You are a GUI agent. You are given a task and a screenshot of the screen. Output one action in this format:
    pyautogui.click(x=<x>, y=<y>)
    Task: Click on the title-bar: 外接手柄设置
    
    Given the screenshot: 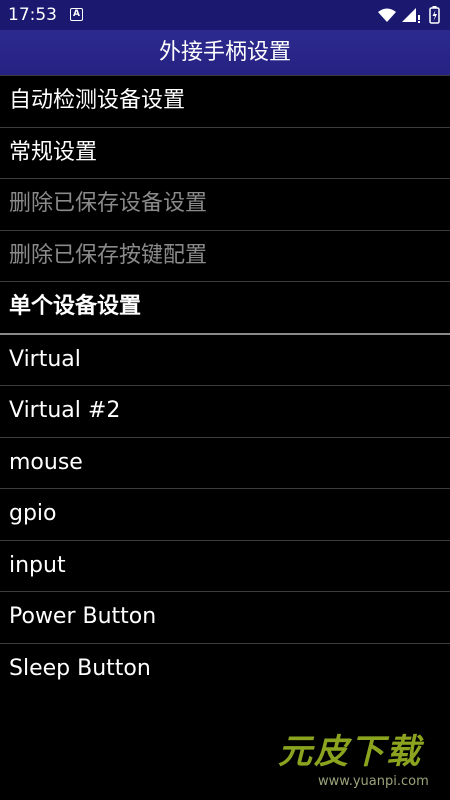 What is the action you would take?
    pyautogui.click(x=225, y=53)
    